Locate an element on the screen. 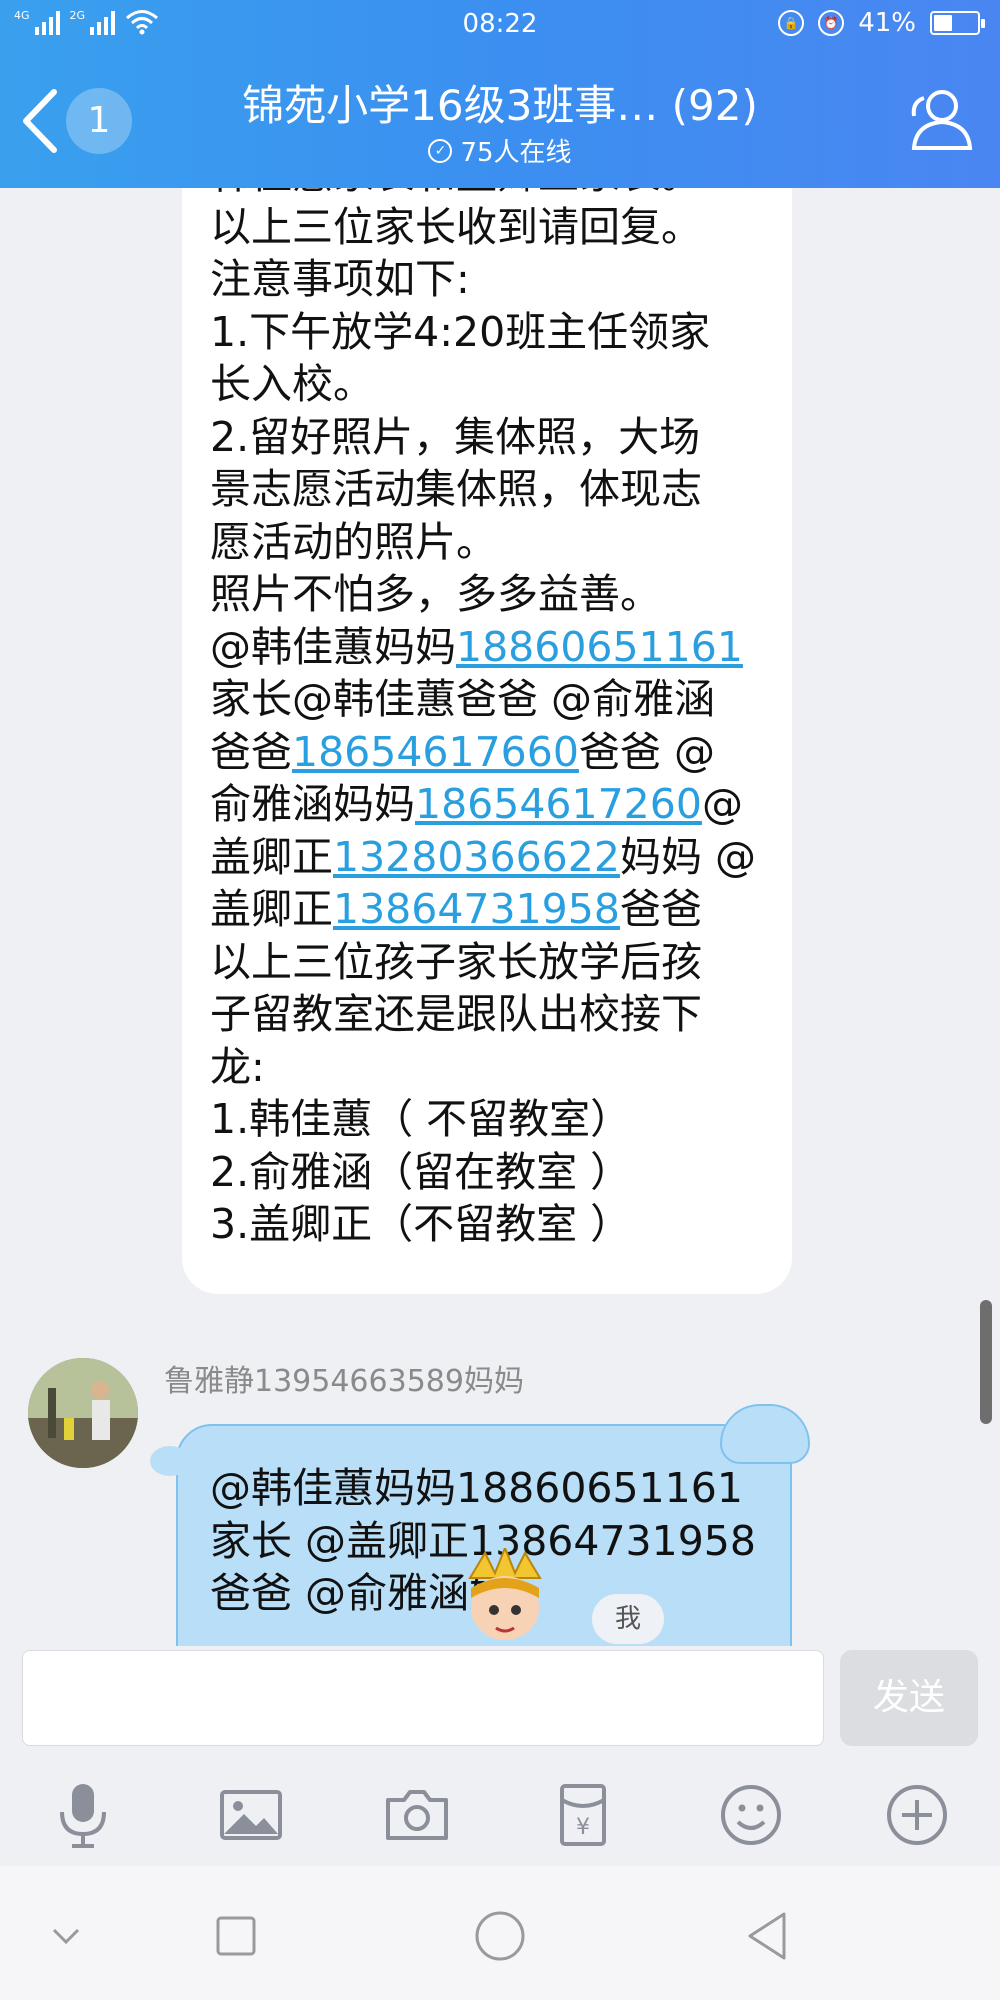 Image resolution: width=1000 pixels, height=2000 pixels. message-line: 1.下午放学4:20班主任领家 is located at coordinates (460, 331).